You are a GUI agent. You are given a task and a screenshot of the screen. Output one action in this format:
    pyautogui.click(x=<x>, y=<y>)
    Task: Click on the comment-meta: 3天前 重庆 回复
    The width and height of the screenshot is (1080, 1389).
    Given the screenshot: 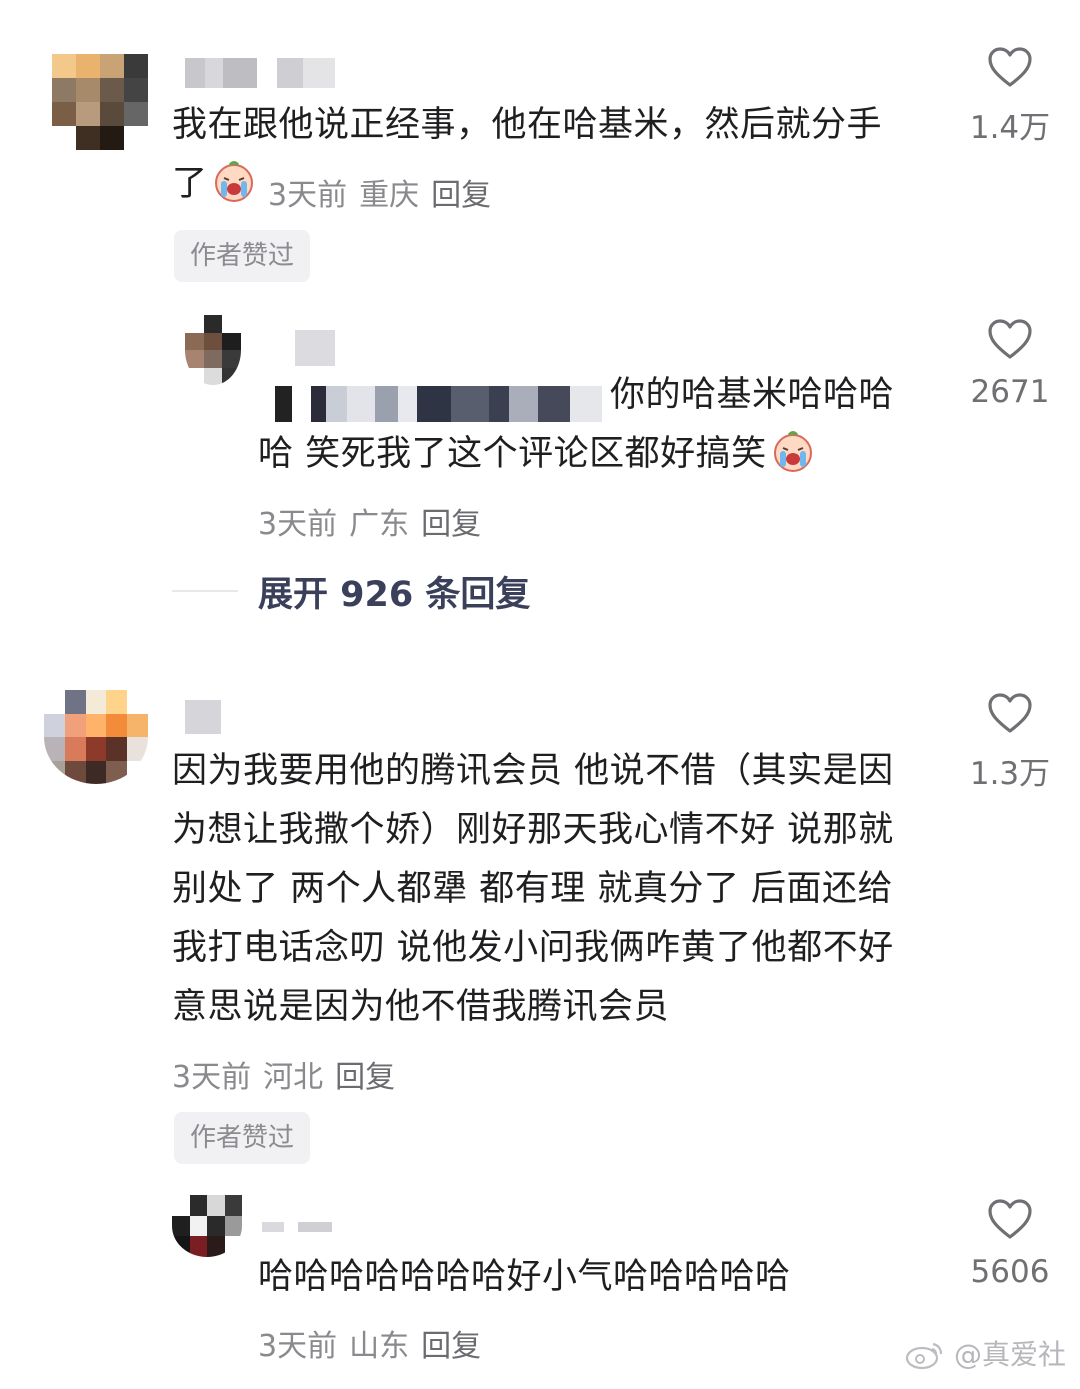 What is the action you would take?
    pyautogui.click(x=385, y=192)
    